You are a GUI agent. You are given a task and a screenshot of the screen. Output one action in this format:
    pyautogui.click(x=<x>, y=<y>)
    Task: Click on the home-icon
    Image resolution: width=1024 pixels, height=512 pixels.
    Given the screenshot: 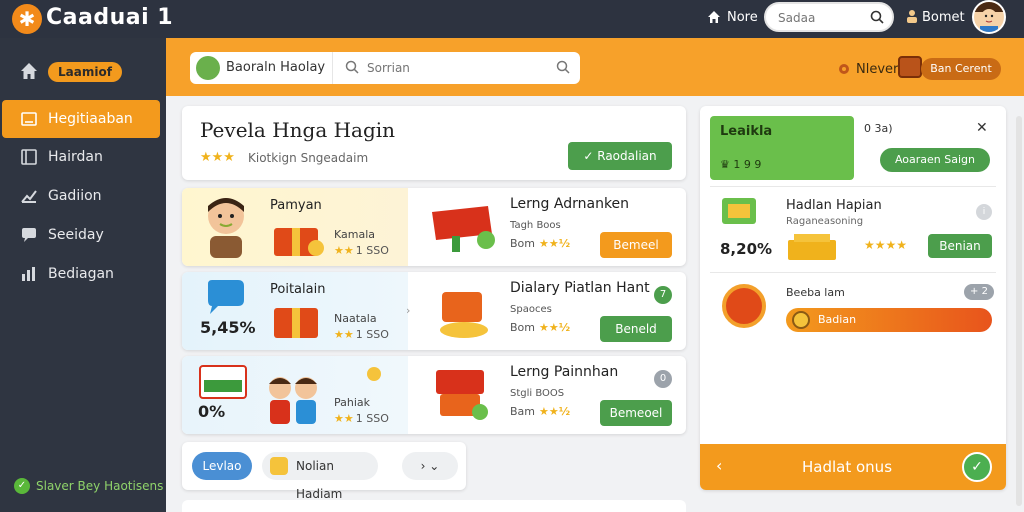 What is the action you would take?
    pyautogui.click(x=714, y=17)
    